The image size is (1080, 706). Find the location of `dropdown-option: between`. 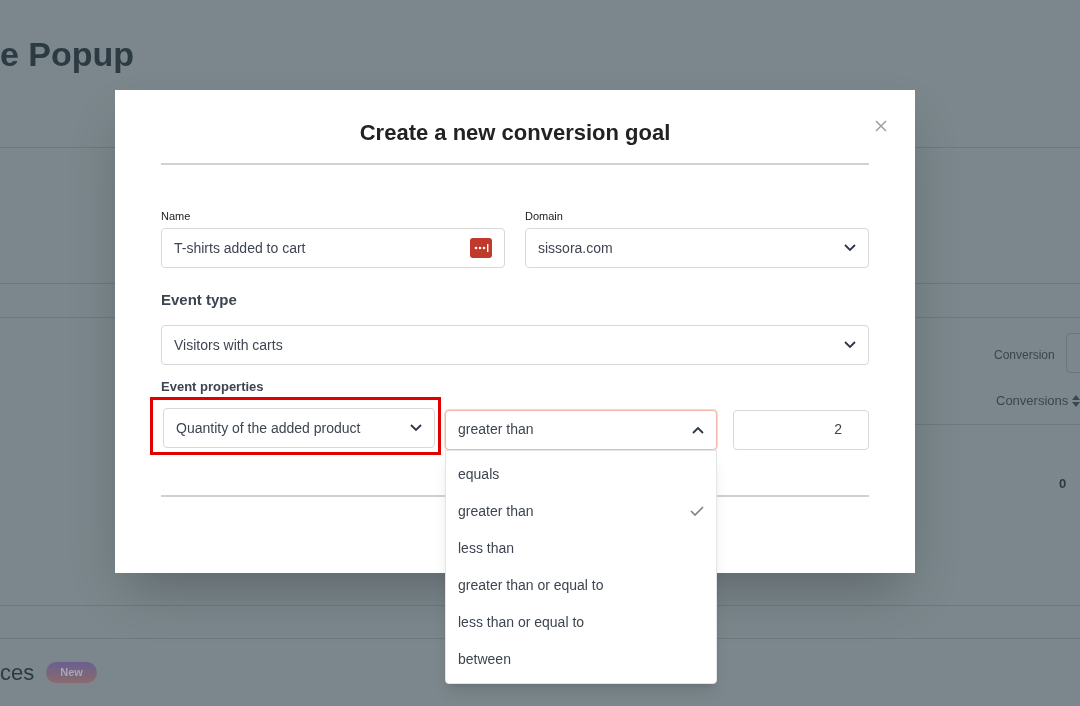

dropdown-option: between is located at coordinates (581, 659).